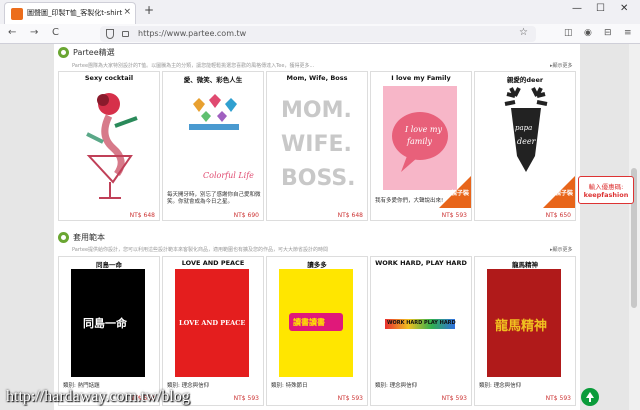  Describe the element at coordinates (214, 198) in the screenshot. I see `card-description: 每天開牙時，別忘了感謝你自己愛和微笑。你就會成為今日之星。` at that location.